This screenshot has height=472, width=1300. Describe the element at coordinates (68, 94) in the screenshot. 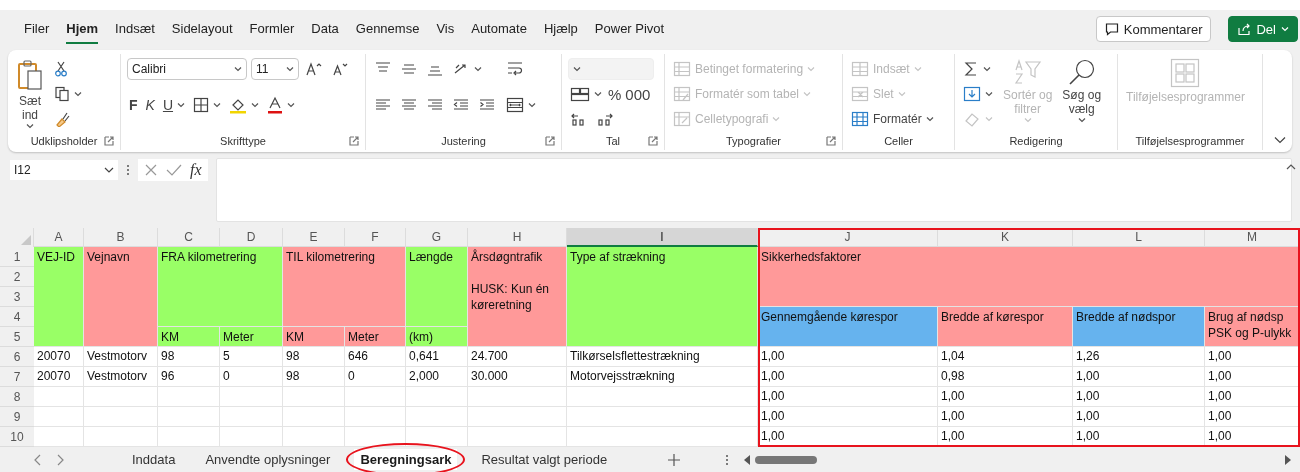

I see `copy-button` at that location.